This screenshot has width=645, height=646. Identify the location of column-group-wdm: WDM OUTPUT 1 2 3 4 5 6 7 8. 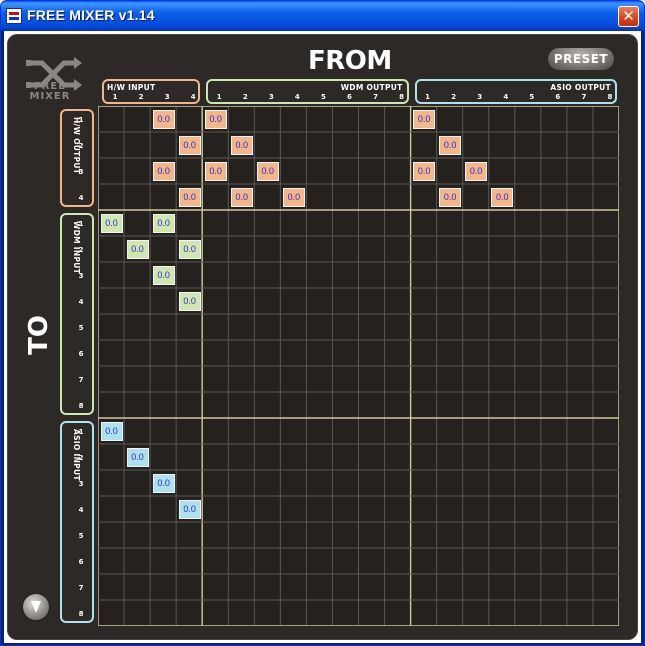
(307, 91).